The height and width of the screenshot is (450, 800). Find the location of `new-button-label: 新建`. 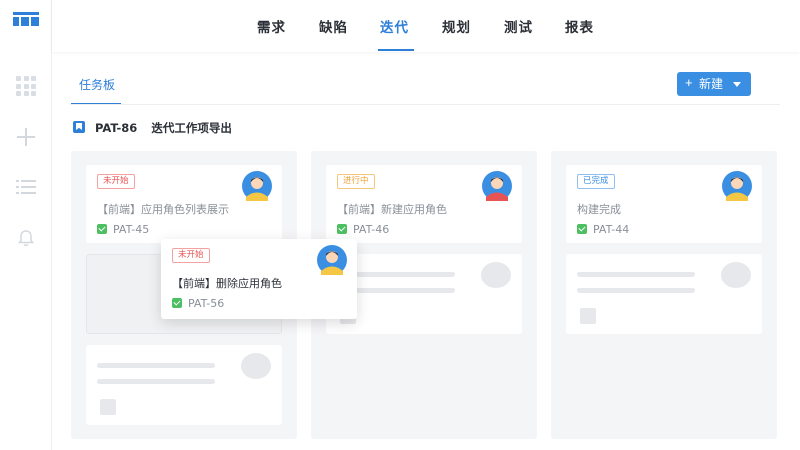

new-button-label: 新建 is located at coordinates (711, 84).